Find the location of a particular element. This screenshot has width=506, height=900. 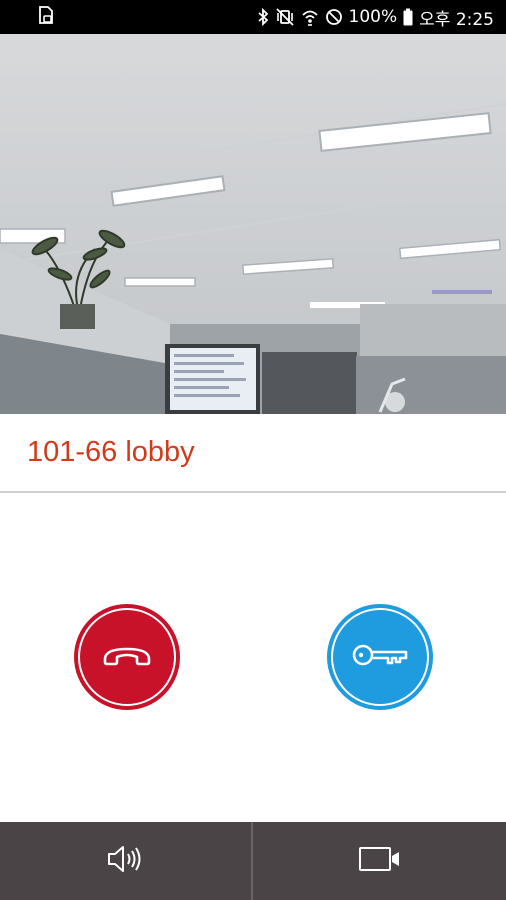

bottom-bar is located at coordinates (253, 861).